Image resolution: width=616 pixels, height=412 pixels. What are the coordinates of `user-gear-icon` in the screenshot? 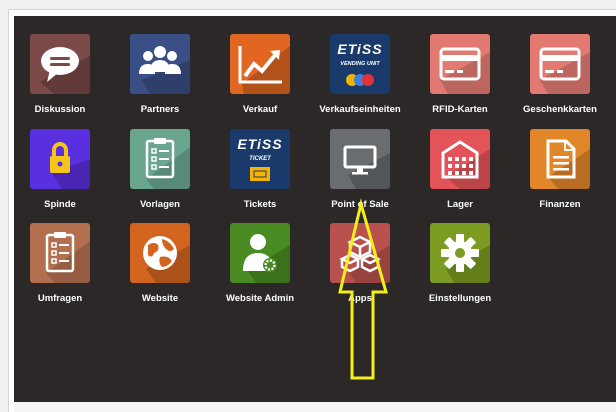 It's located at (260, 253).